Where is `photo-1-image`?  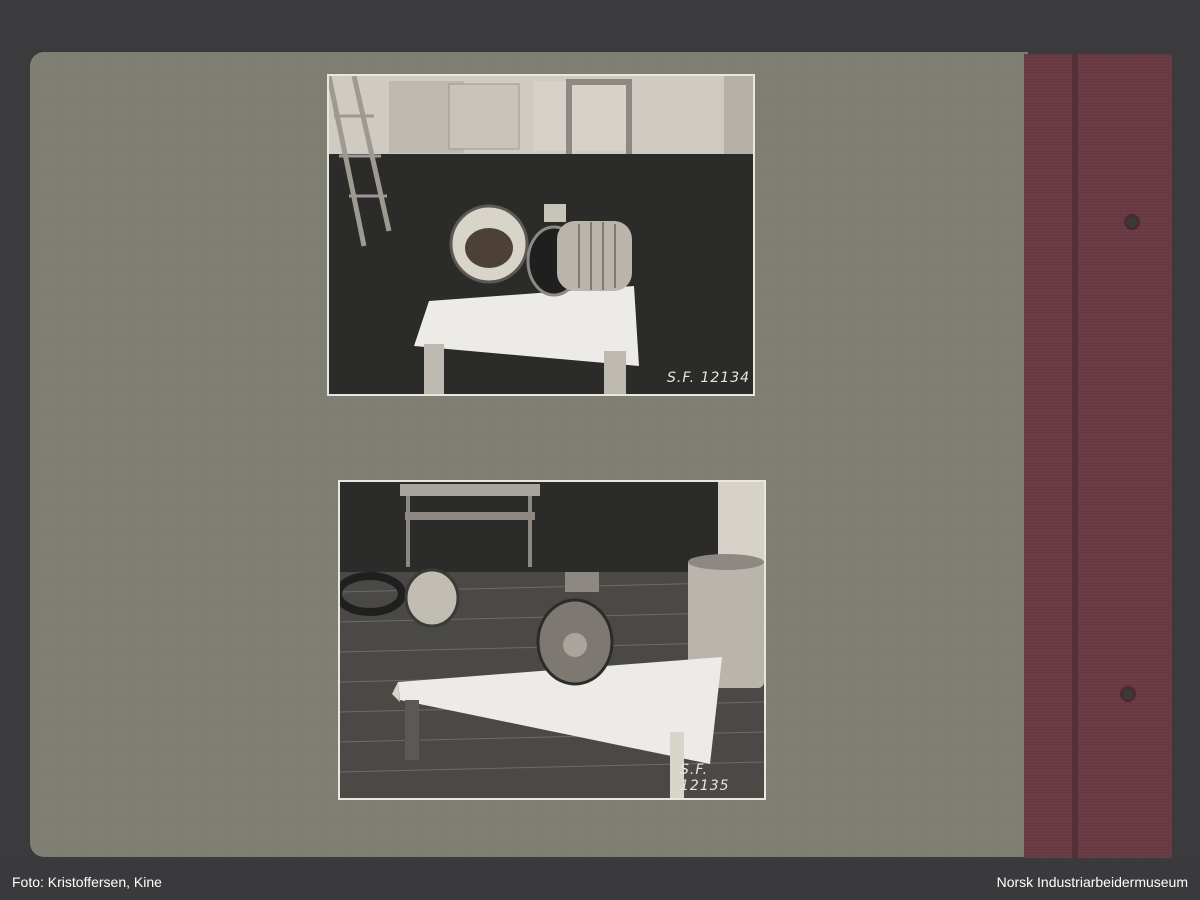 photo-1-image is located at coordinates (541, 235).